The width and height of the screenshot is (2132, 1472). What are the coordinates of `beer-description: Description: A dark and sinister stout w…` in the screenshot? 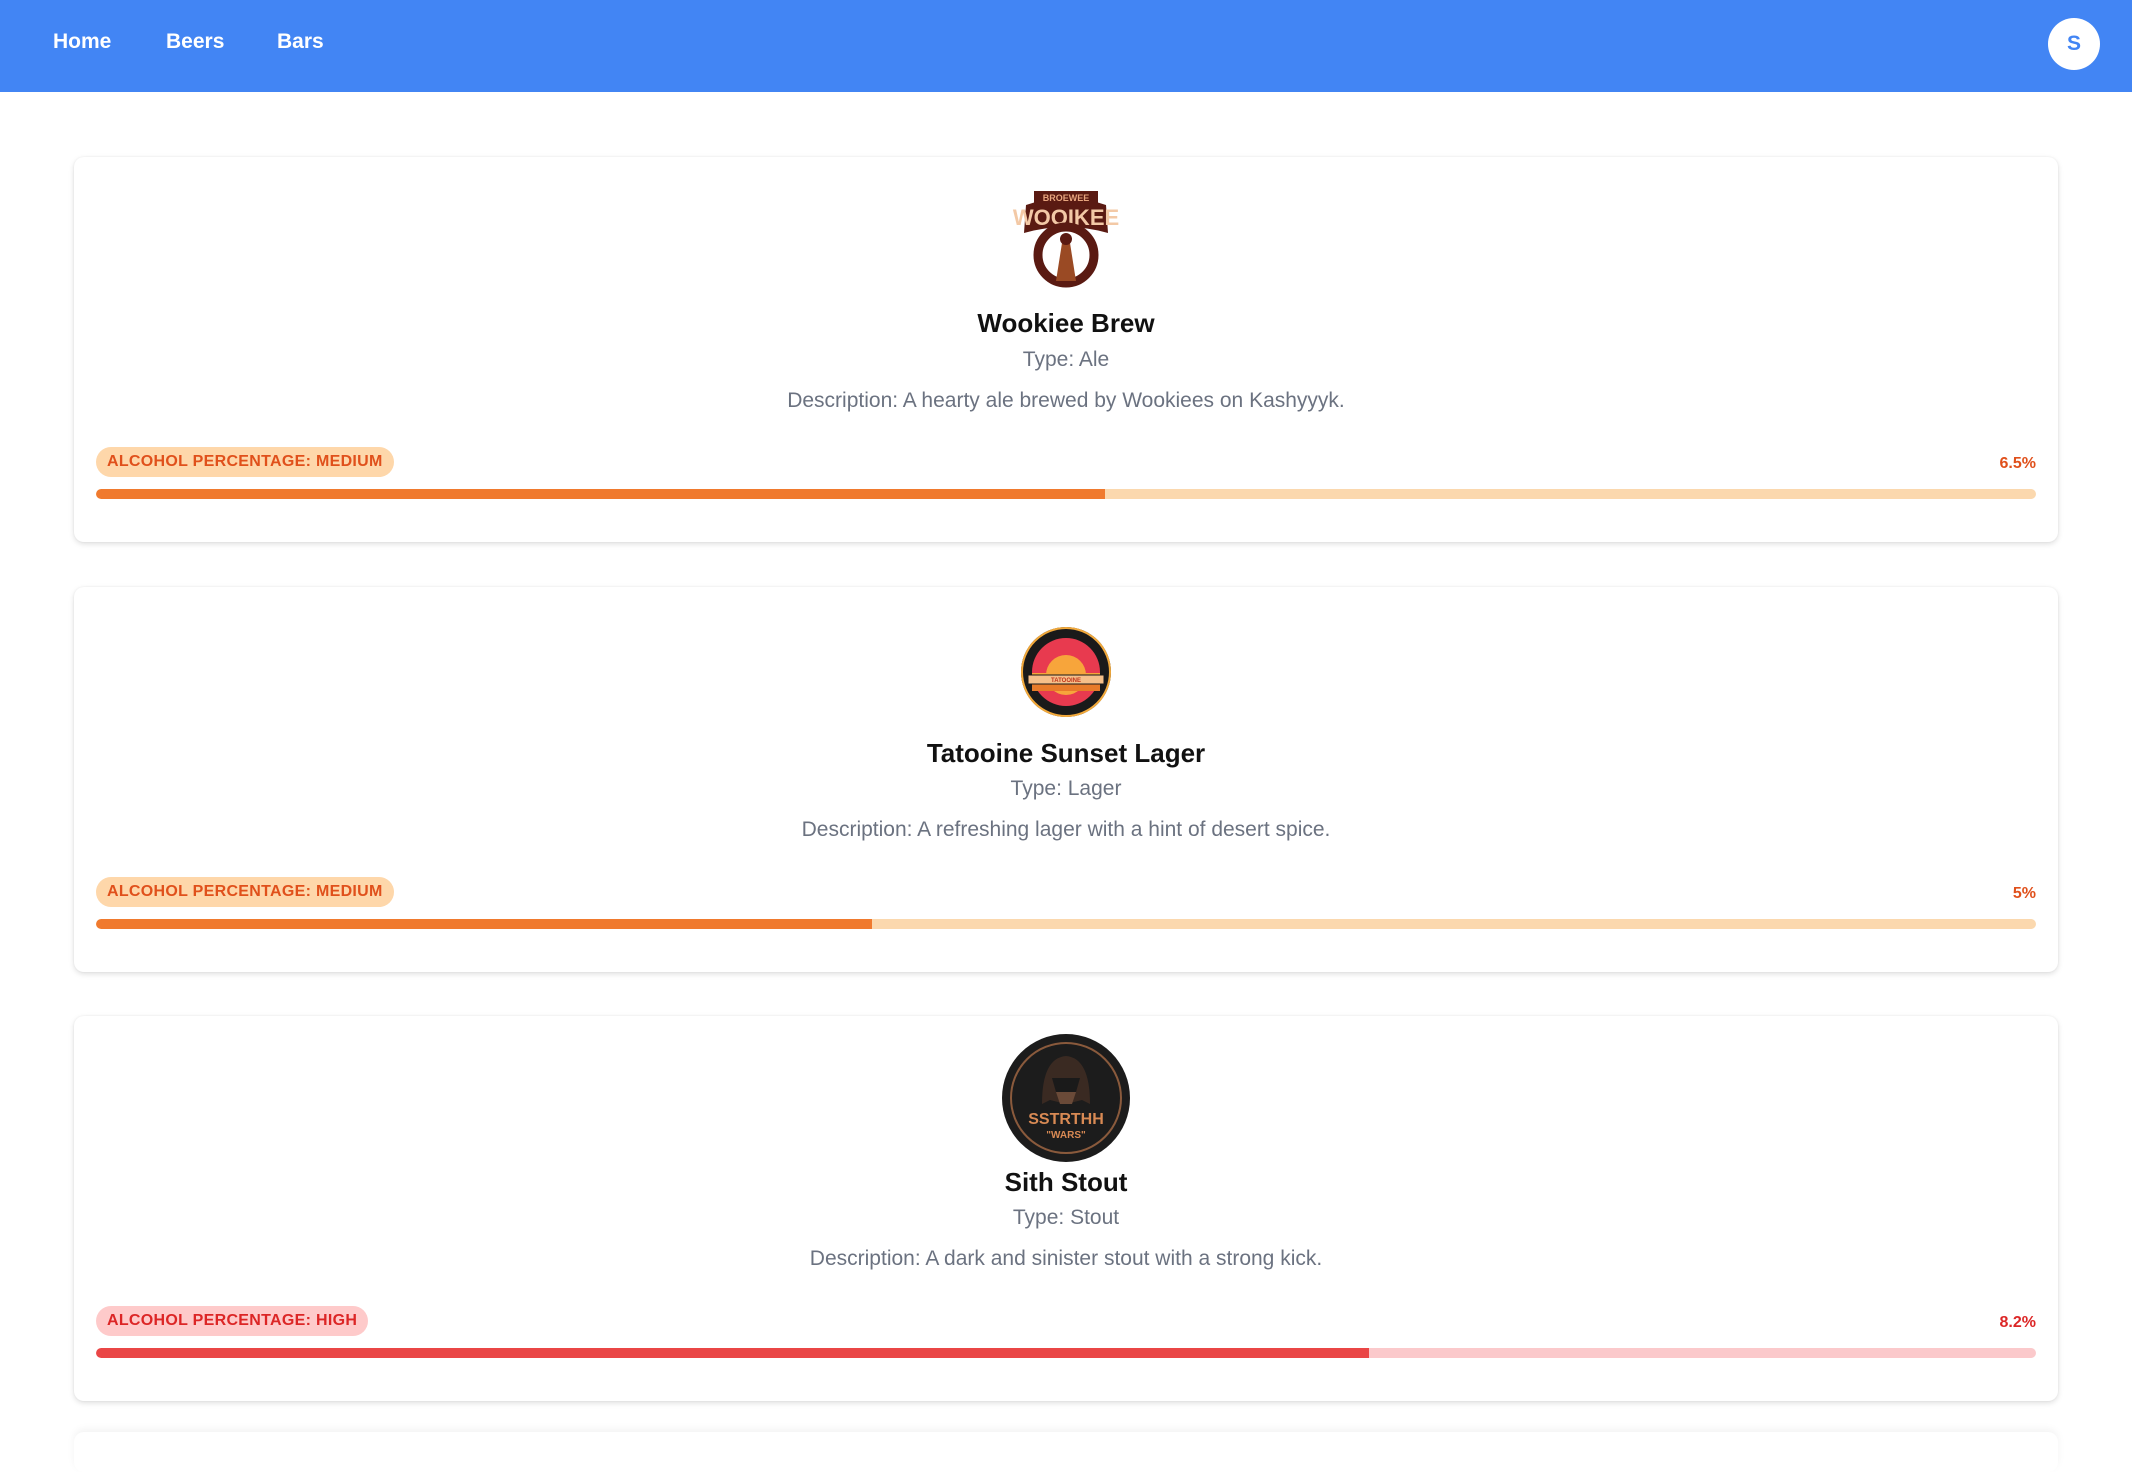 It's located at (1066, 1258).